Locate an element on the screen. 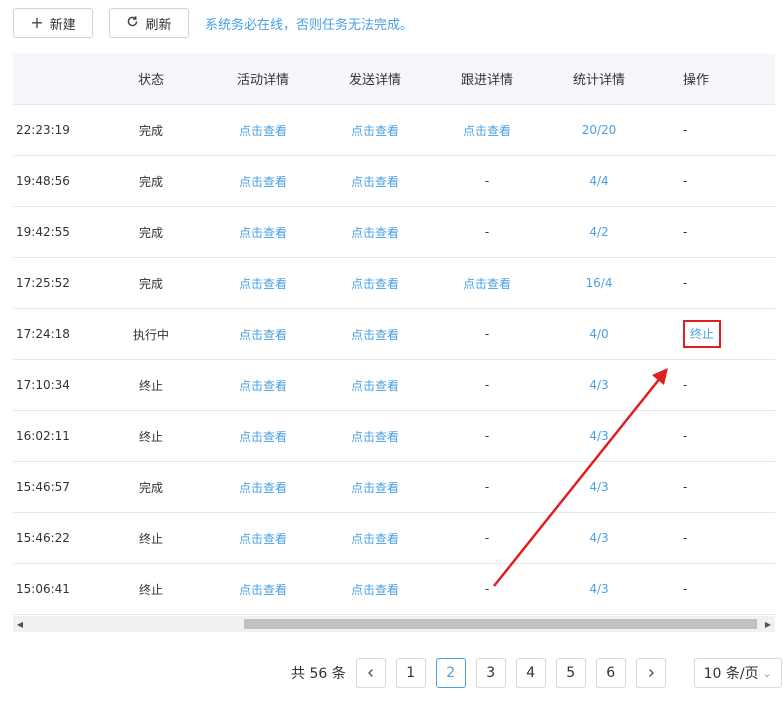 This screenshot has width=783, height=720. refresh-button: 刷新 is located at coordinates (149, 23).